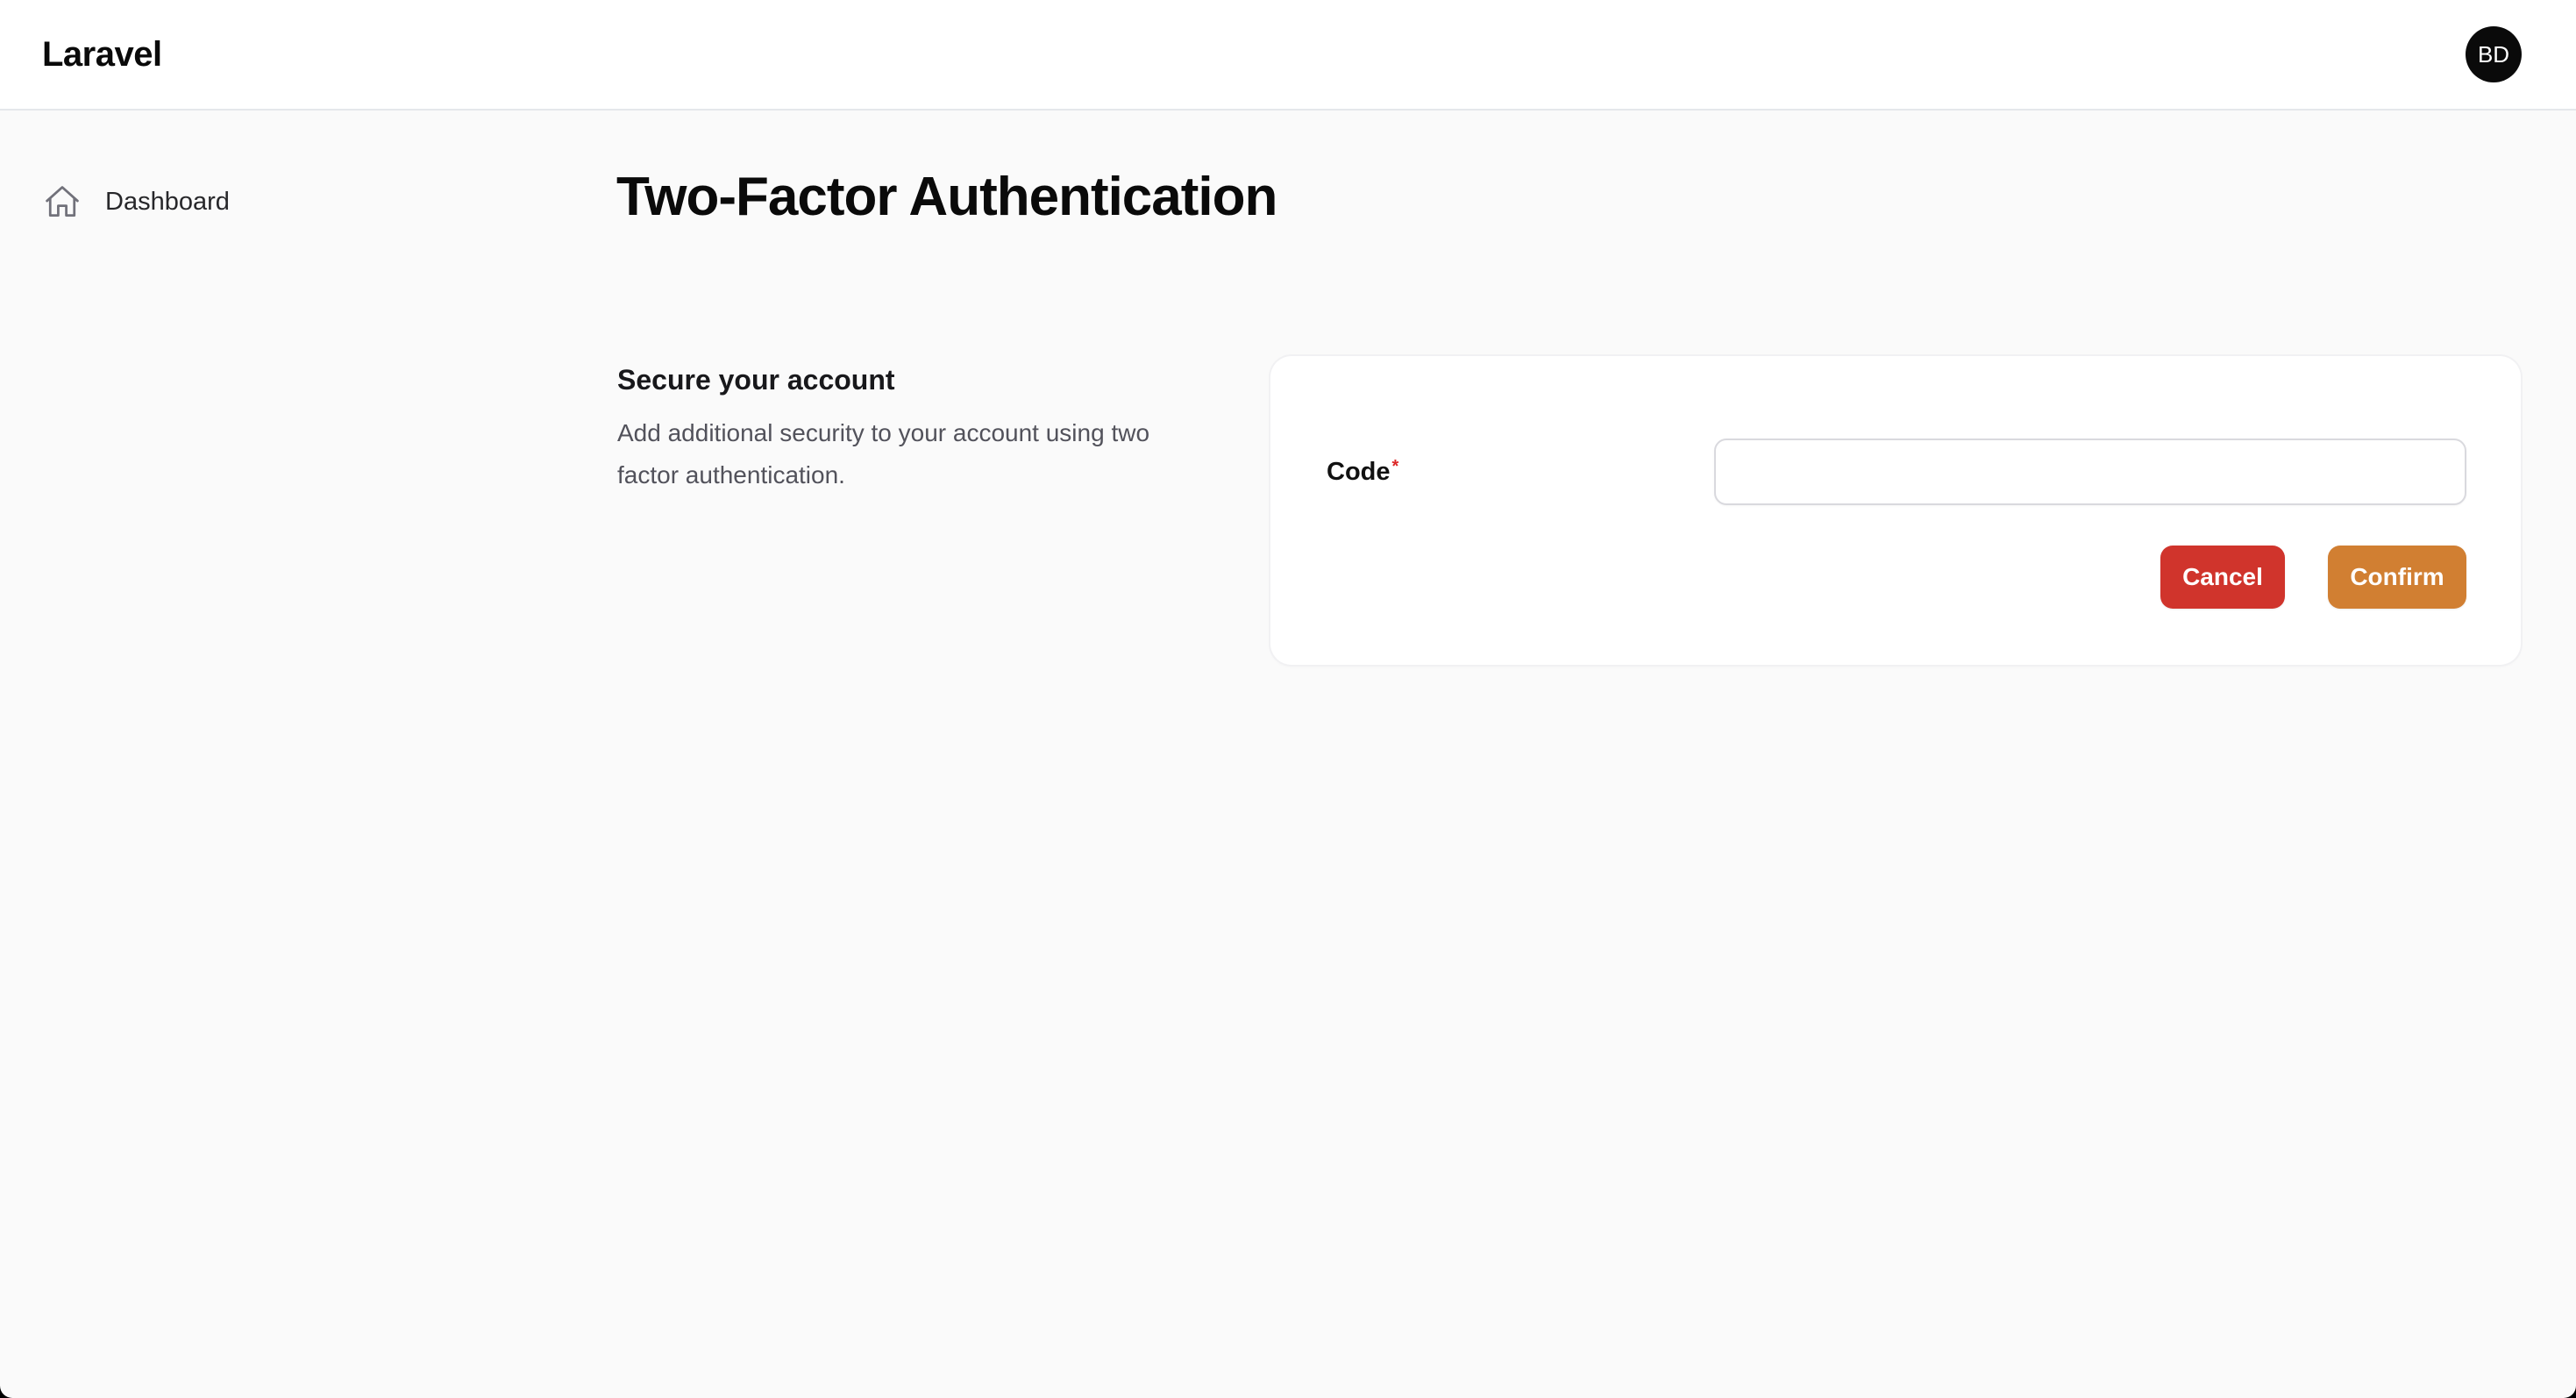  What do you see at coordinates (2397, 578) in the screenshot?
I see `confirm-button: Confirm` at bounding box center [2397, 578].